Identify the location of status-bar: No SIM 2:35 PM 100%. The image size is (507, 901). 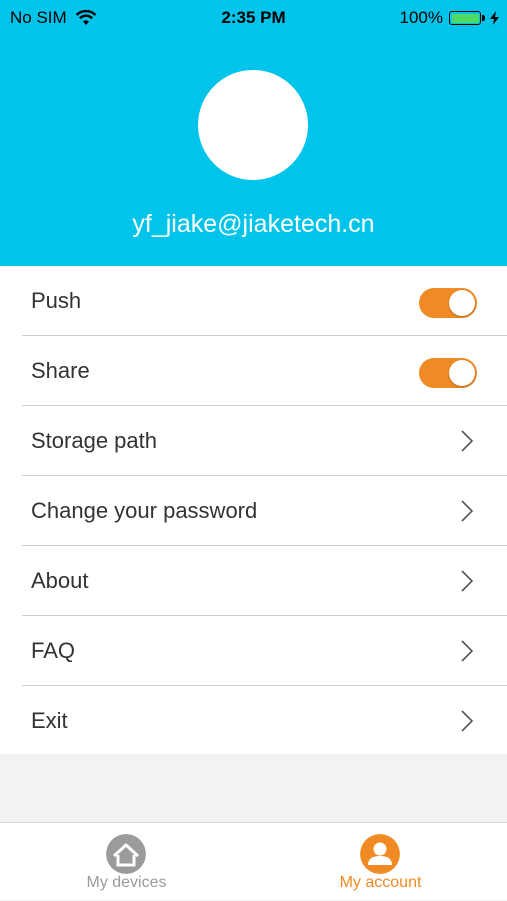
(253, 18).